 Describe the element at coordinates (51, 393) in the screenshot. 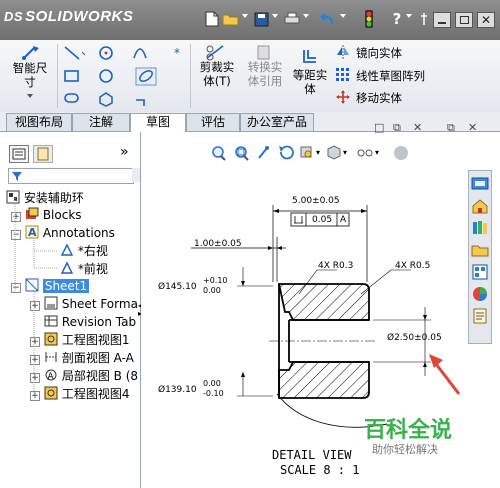

I see `drawing-view-icon` at that location.